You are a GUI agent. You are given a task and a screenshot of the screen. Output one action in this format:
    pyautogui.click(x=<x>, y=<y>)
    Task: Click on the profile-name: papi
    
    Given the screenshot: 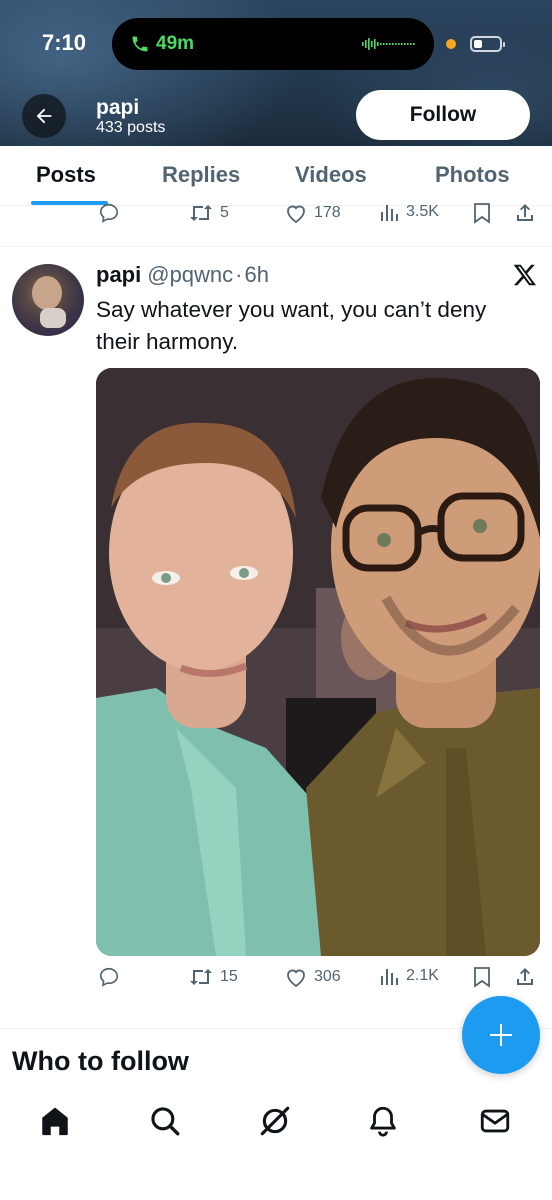 What is the action you would take?
    pyautogui.click(x=118, y=107)
    